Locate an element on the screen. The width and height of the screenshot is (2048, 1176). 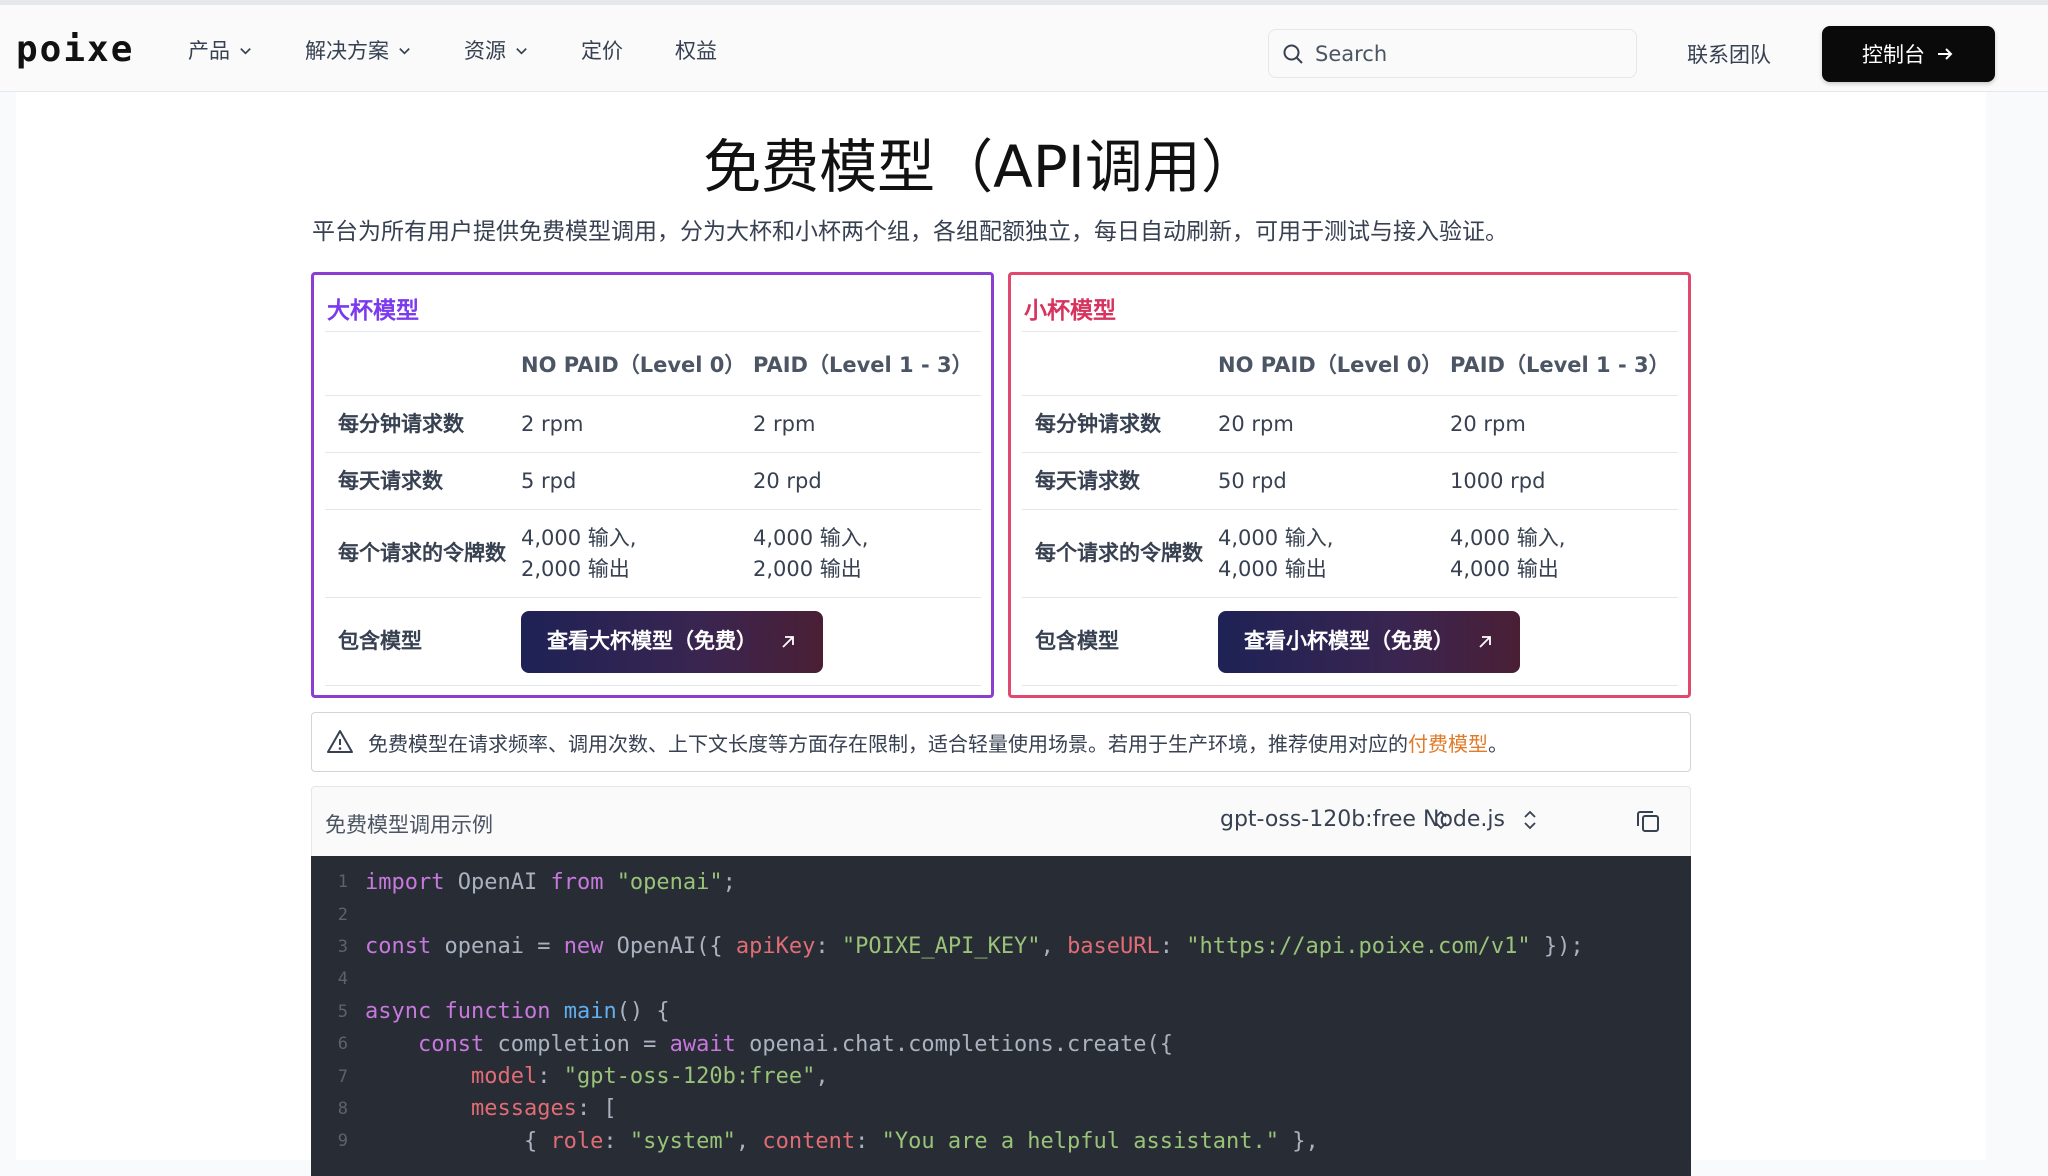
notice-end: 。 is located at coordinates (1498, 743).